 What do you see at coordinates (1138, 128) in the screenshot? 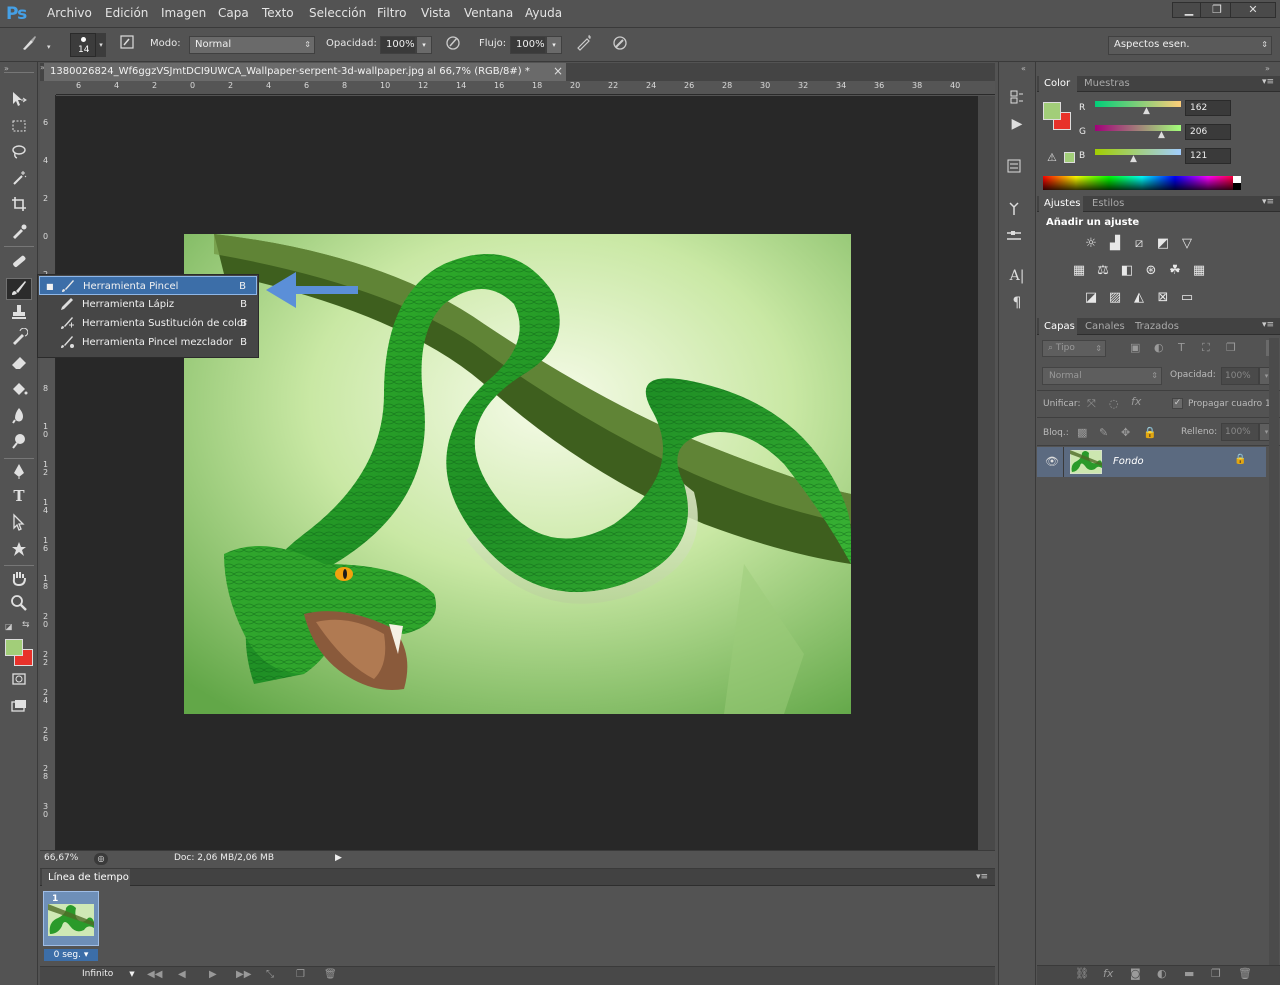
I see `slider-g` at bounding box center [1138, 128].